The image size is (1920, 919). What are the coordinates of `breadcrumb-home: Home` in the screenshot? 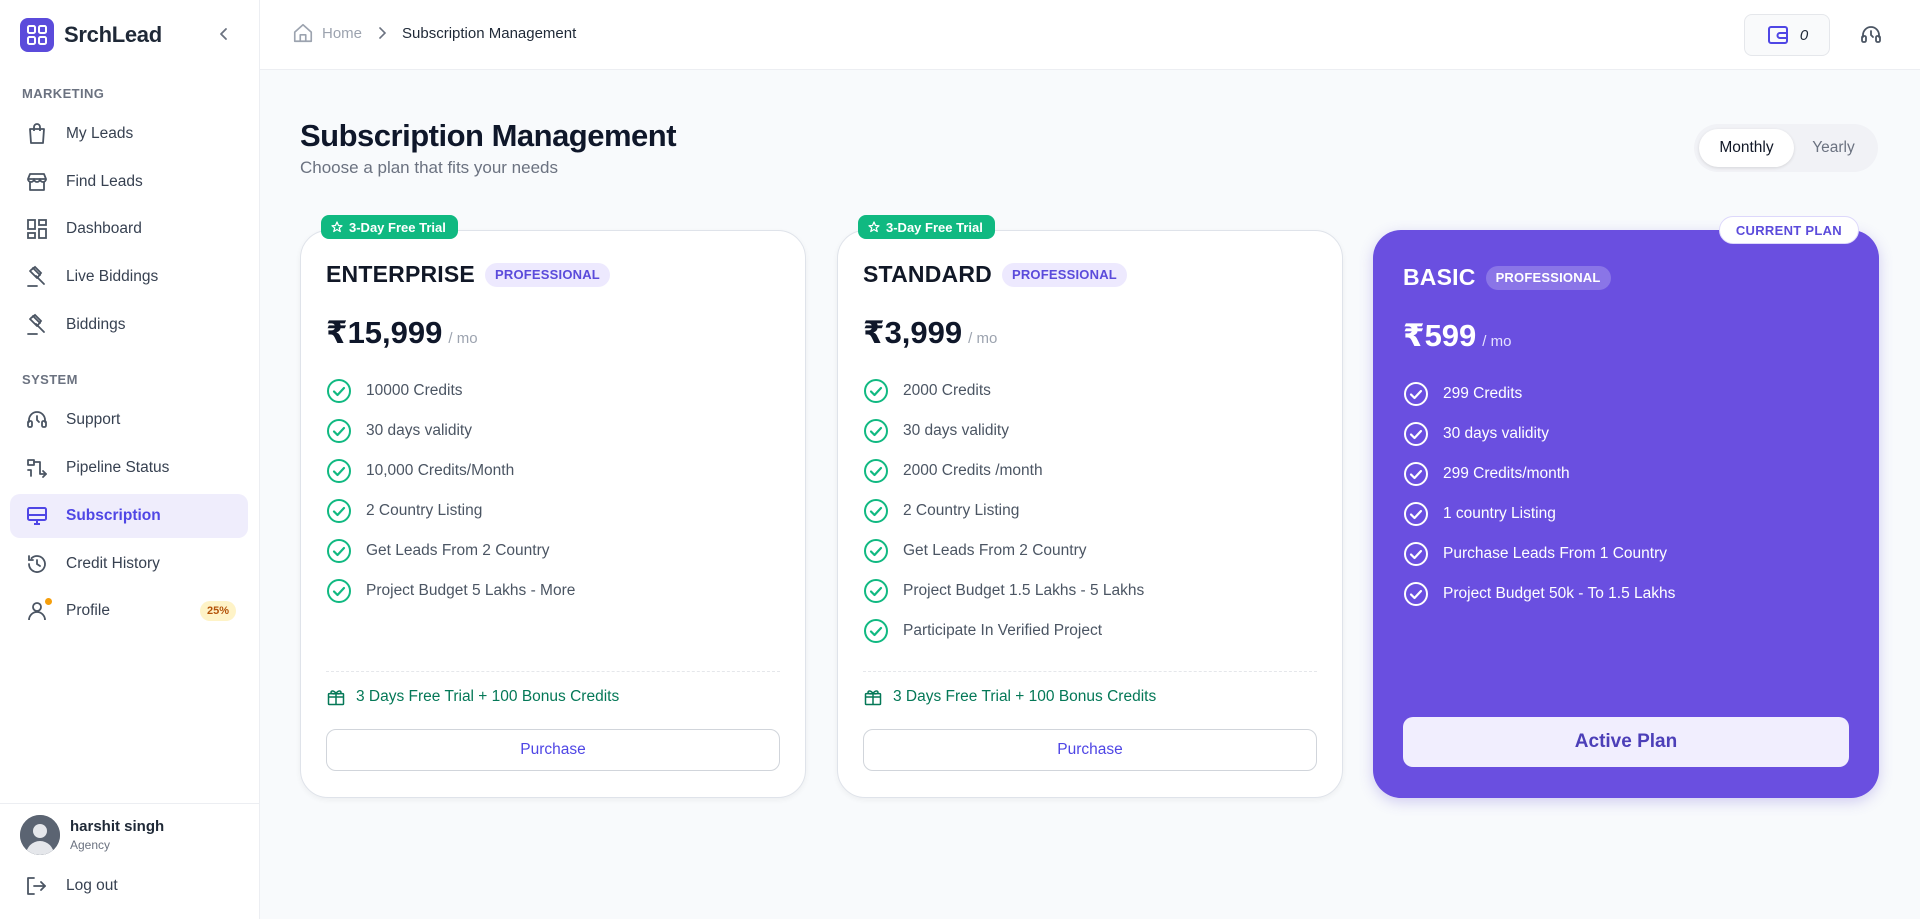 It's located at (327, 33).